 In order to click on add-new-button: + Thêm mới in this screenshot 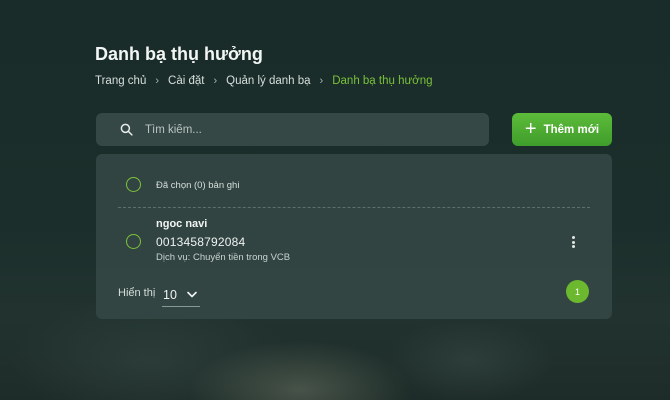, I will do `click(562, 129)`.